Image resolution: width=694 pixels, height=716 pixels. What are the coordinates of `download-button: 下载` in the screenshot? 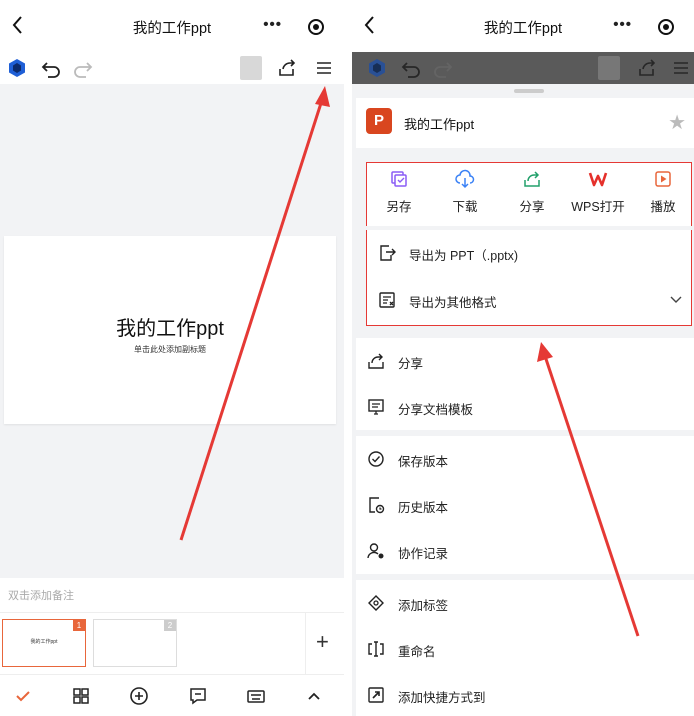 It's located at (465, 194).